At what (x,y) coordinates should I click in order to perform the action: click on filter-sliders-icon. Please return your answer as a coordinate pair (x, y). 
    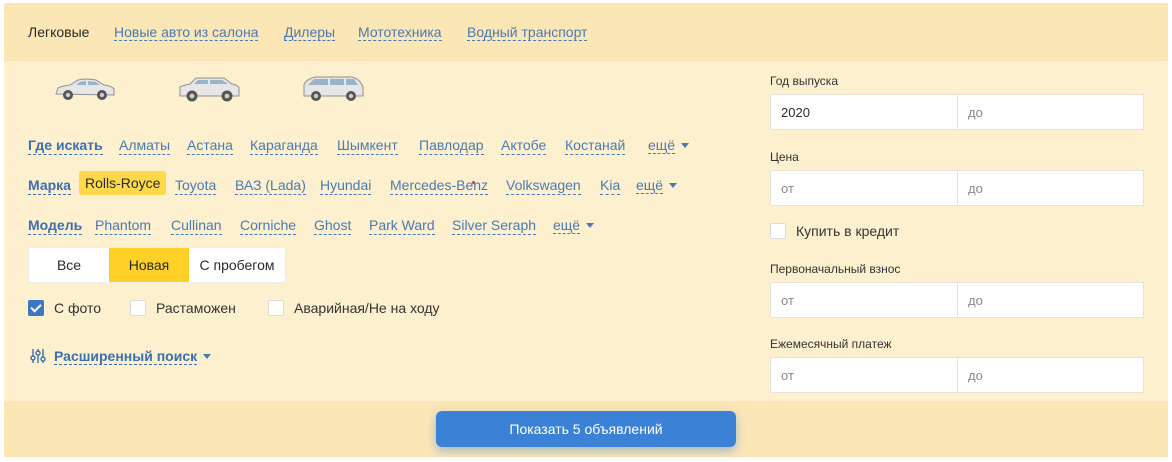
    Looking at the image, I should click on (38, 356).